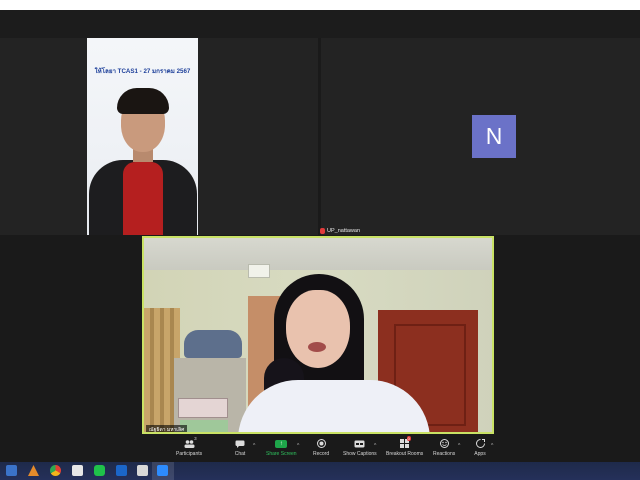  I want to click on reactions-button: Reactions, so click(444, 447).